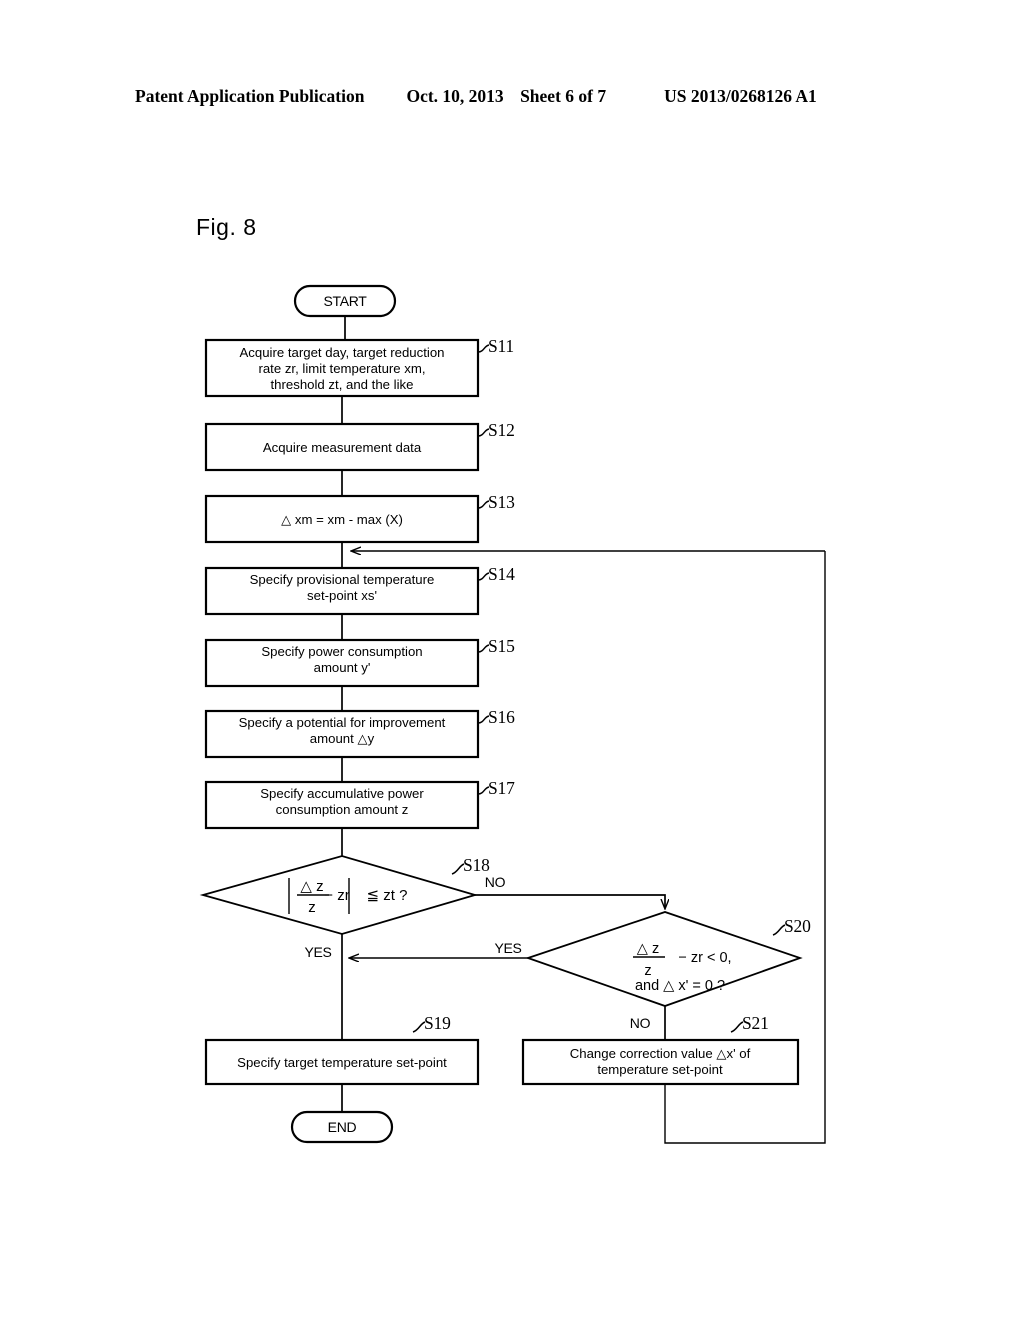 Image resolution: width=1024 pixels, height=1320 pixels. I want to click on node-s18-compare: ≦ zt ?, so click(387, 895).